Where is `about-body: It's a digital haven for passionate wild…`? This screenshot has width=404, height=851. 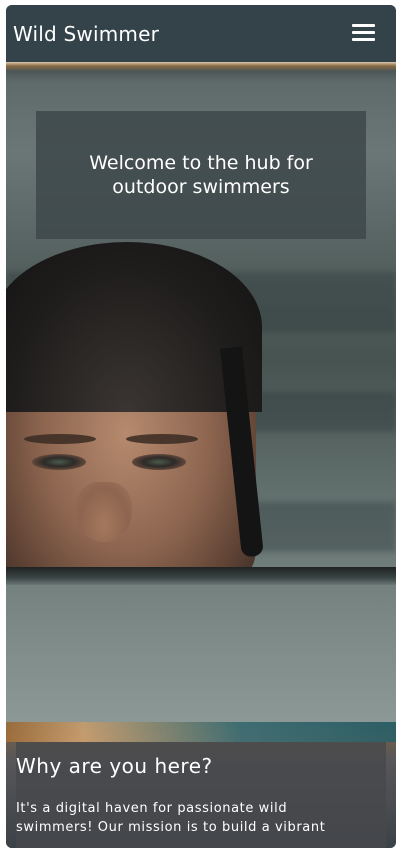
about-body: It's a digital haven for passionate wild… is located at coordinates (171, 818).